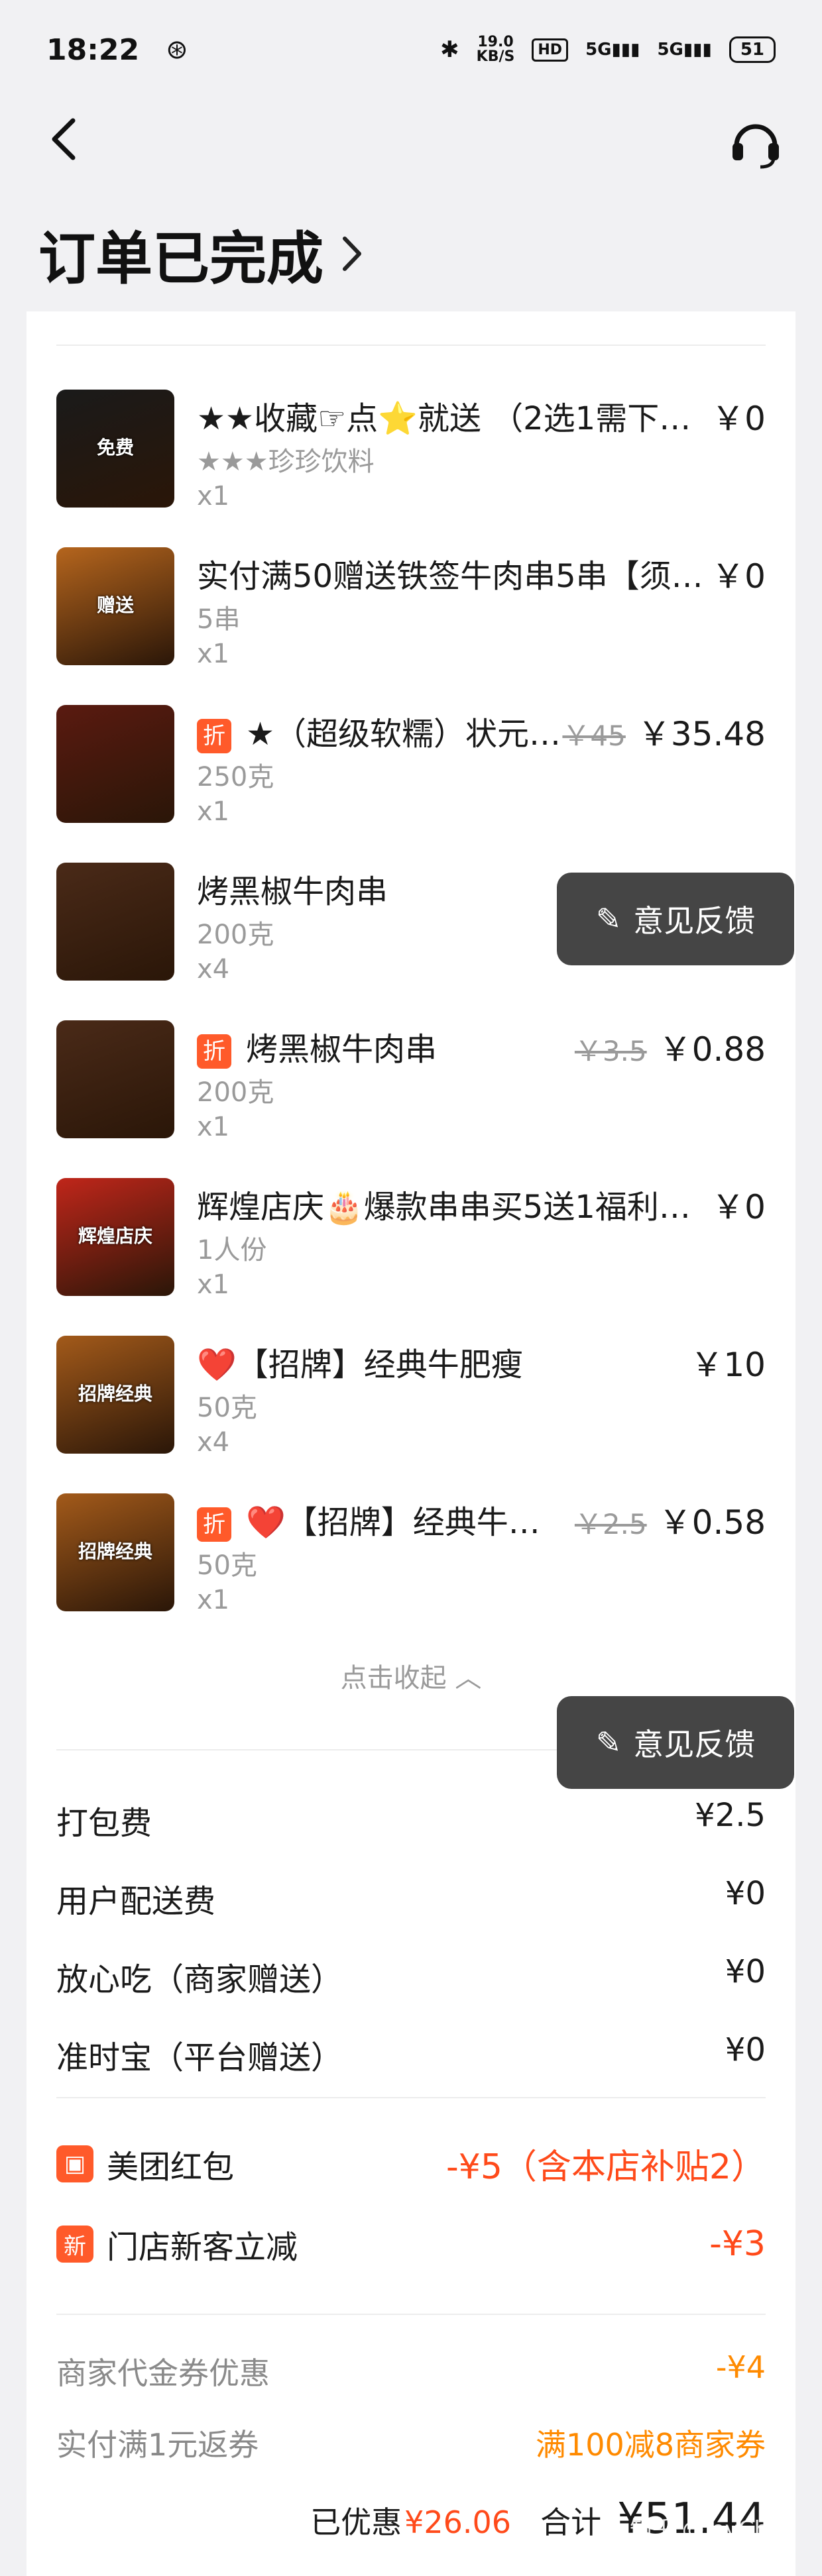  I want to click on fee-label: 放心吃（商家赠送）, so click(199, 1980).